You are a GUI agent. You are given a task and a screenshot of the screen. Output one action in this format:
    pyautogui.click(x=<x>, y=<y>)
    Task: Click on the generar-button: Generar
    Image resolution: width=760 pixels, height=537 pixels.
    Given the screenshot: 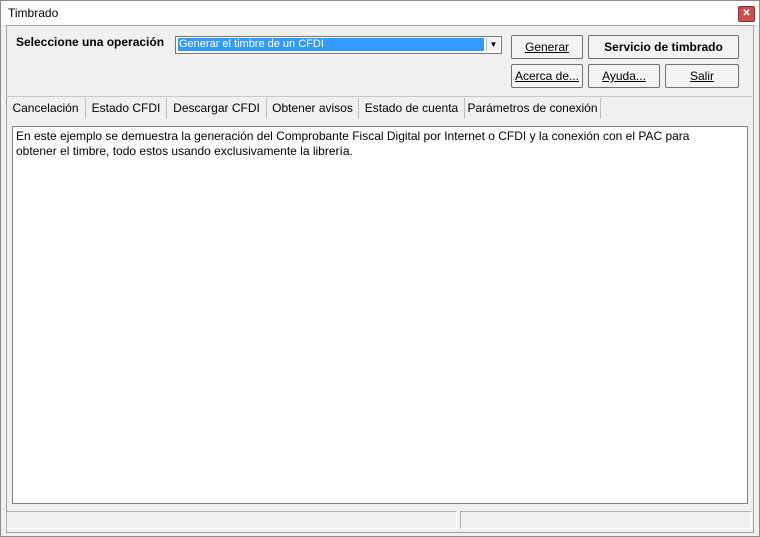 What is the action you would take?
    pyautogui.click(x=547, y=47)
    